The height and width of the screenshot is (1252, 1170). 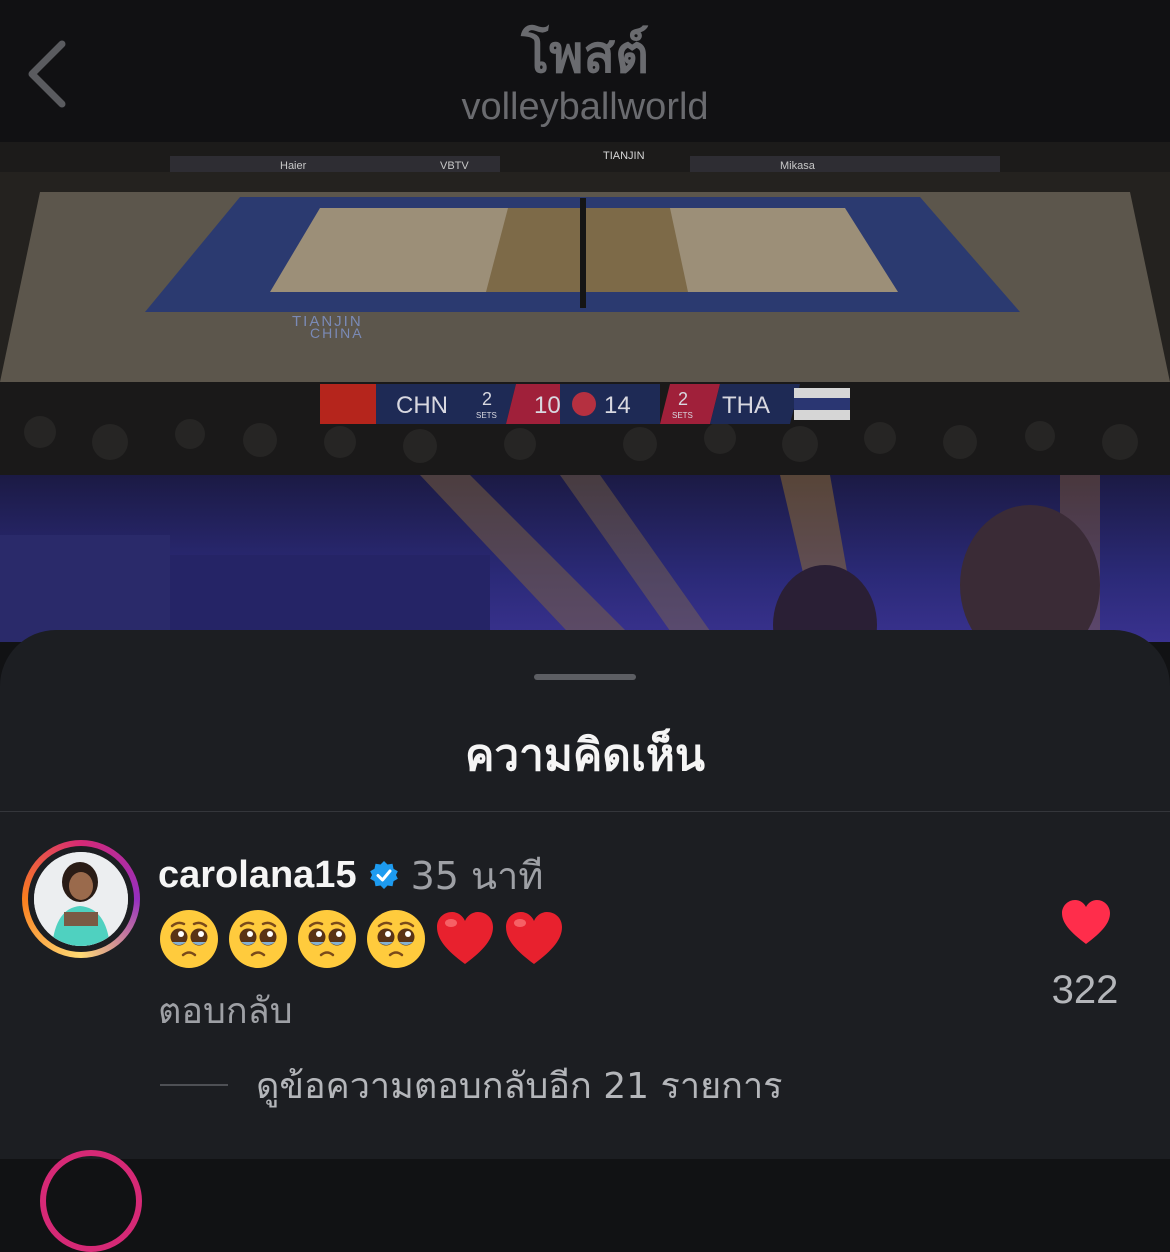 What do you see at coordinates (257, 875) in the screenshot?
I see `comment-username: carolana15` at bounding box center [257, 875].